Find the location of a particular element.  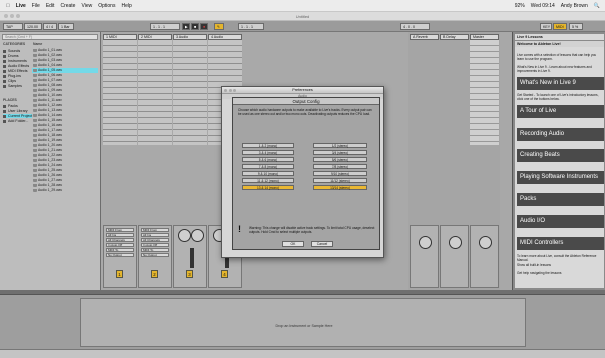

browser-file-item: Audio 1_29.wav is located at coordinates (65, 190).